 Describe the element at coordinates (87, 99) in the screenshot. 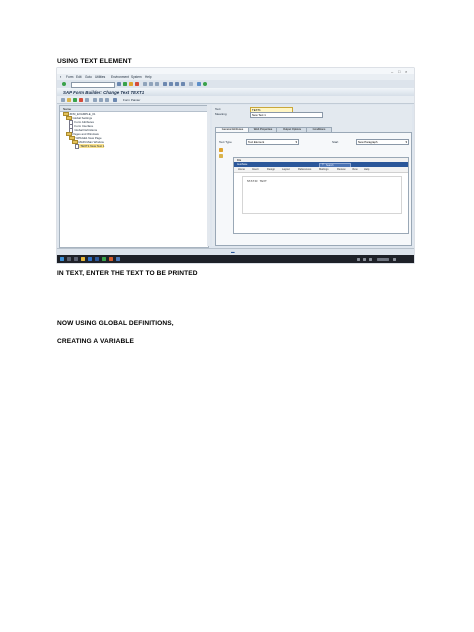

I see `test-icon` at that location.